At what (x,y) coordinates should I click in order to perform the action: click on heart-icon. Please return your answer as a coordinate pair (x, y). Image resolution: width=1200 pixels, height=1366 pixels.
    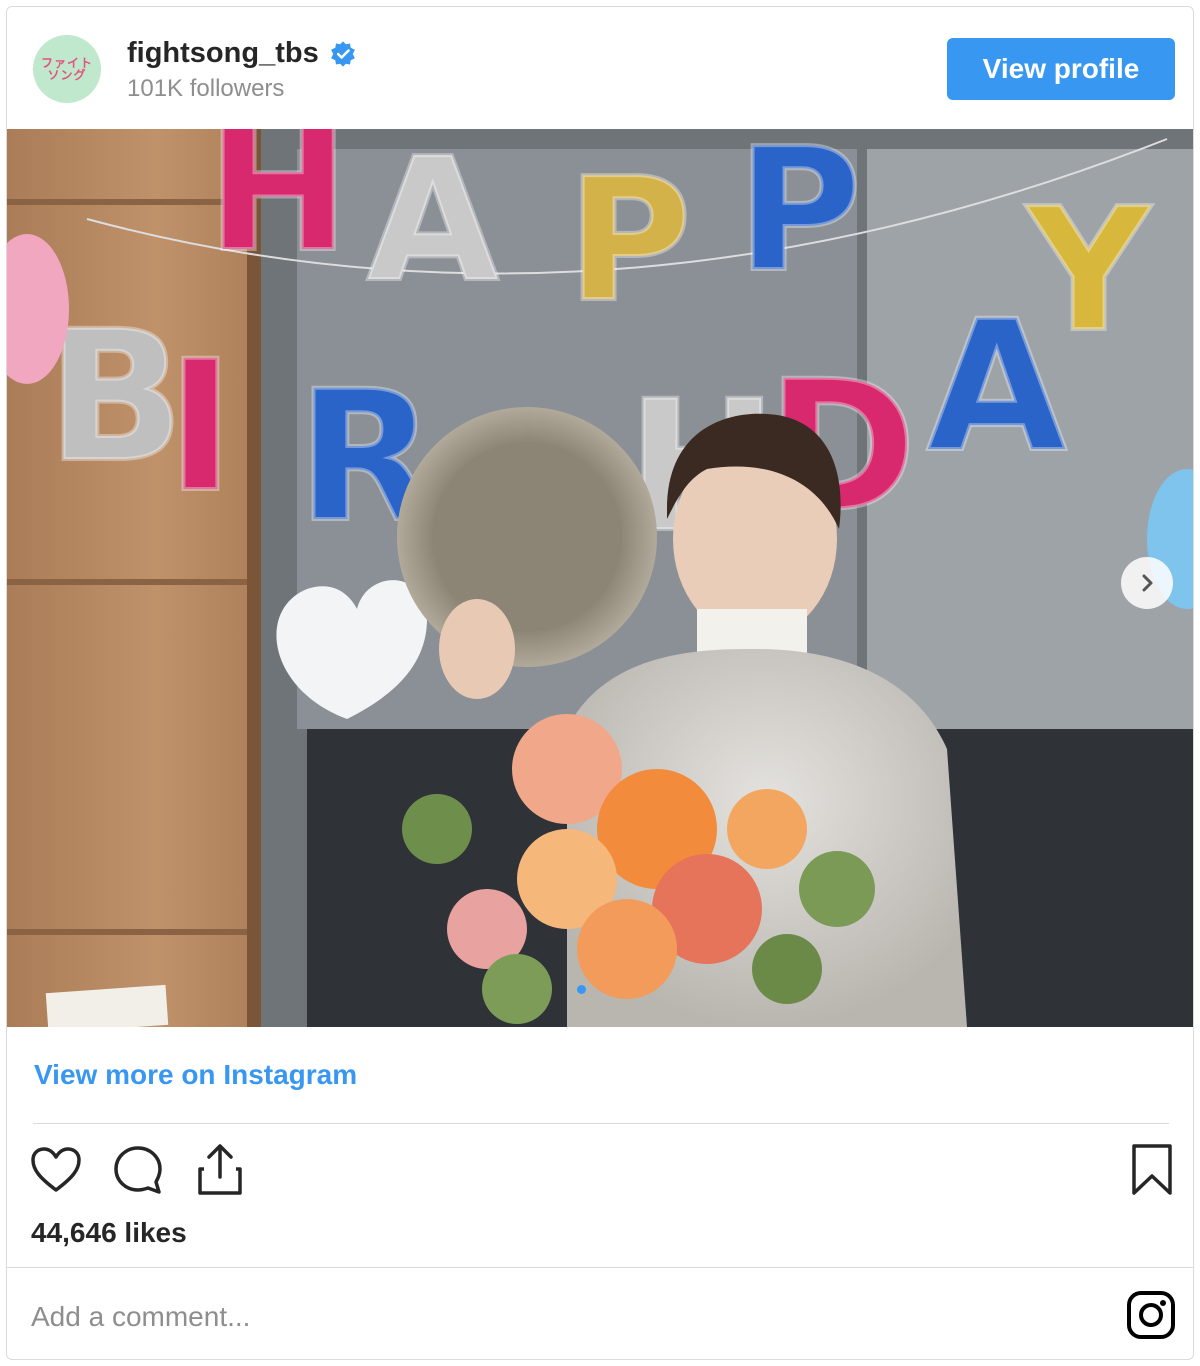
    Looking at the image, I should click on (56, 1169).